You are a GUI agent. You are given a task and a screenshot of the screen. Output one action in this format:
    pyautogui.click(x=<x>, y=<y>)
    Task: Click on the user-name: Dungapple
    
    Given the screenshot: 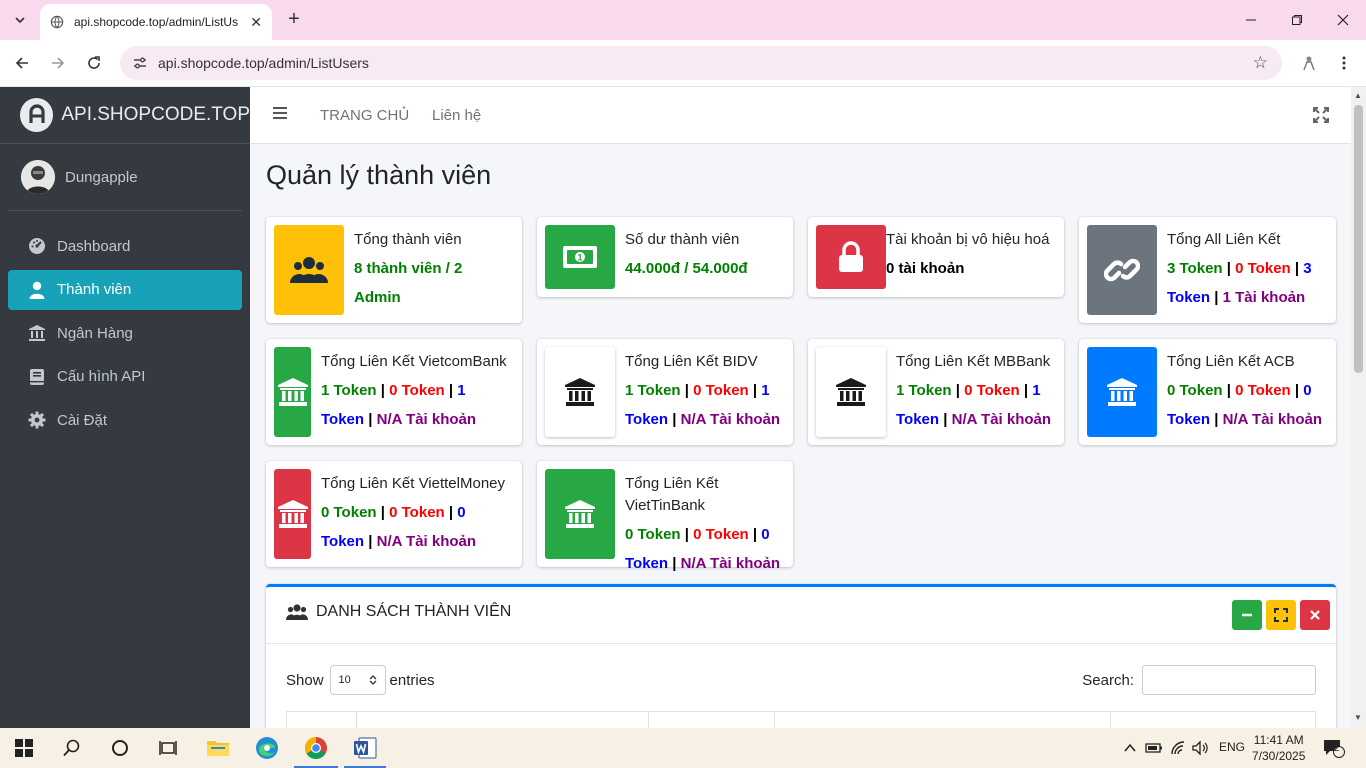 What is the action you would take?
    pyautogui.click(x=101, y=177)
    